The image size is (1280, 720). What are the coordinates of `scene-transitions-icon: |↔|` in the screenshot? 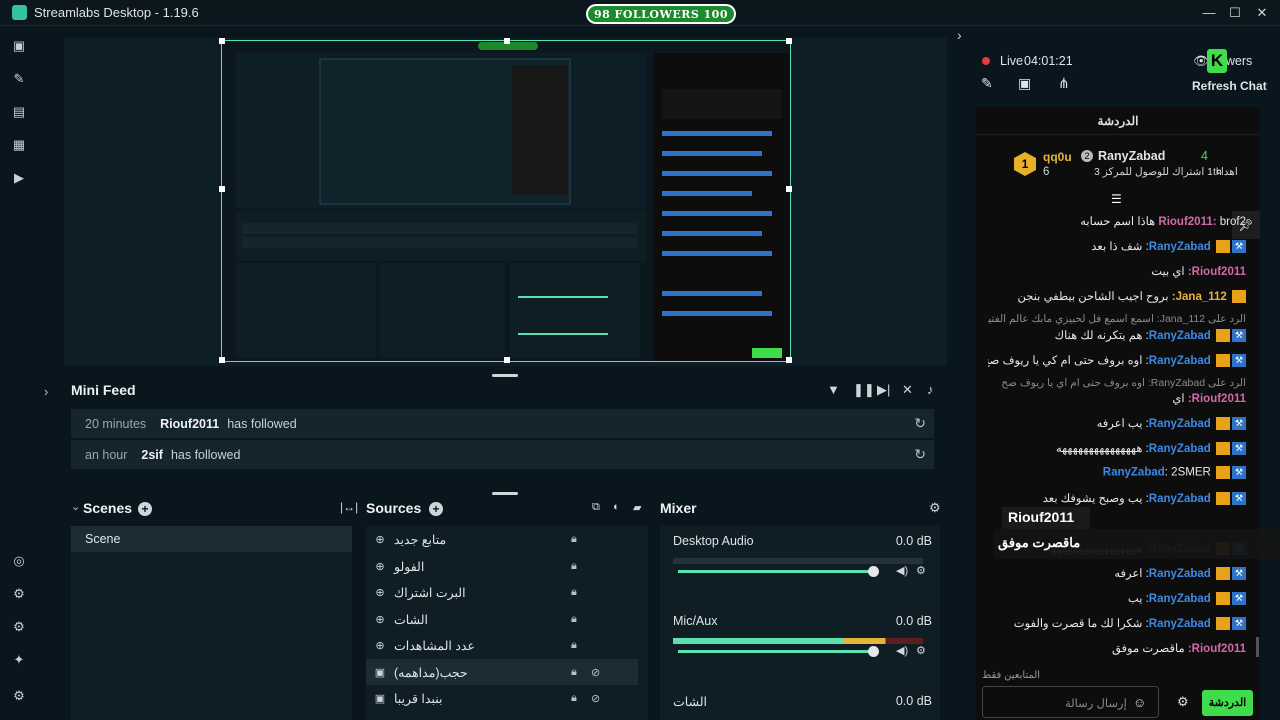 It's located at (349, 507).